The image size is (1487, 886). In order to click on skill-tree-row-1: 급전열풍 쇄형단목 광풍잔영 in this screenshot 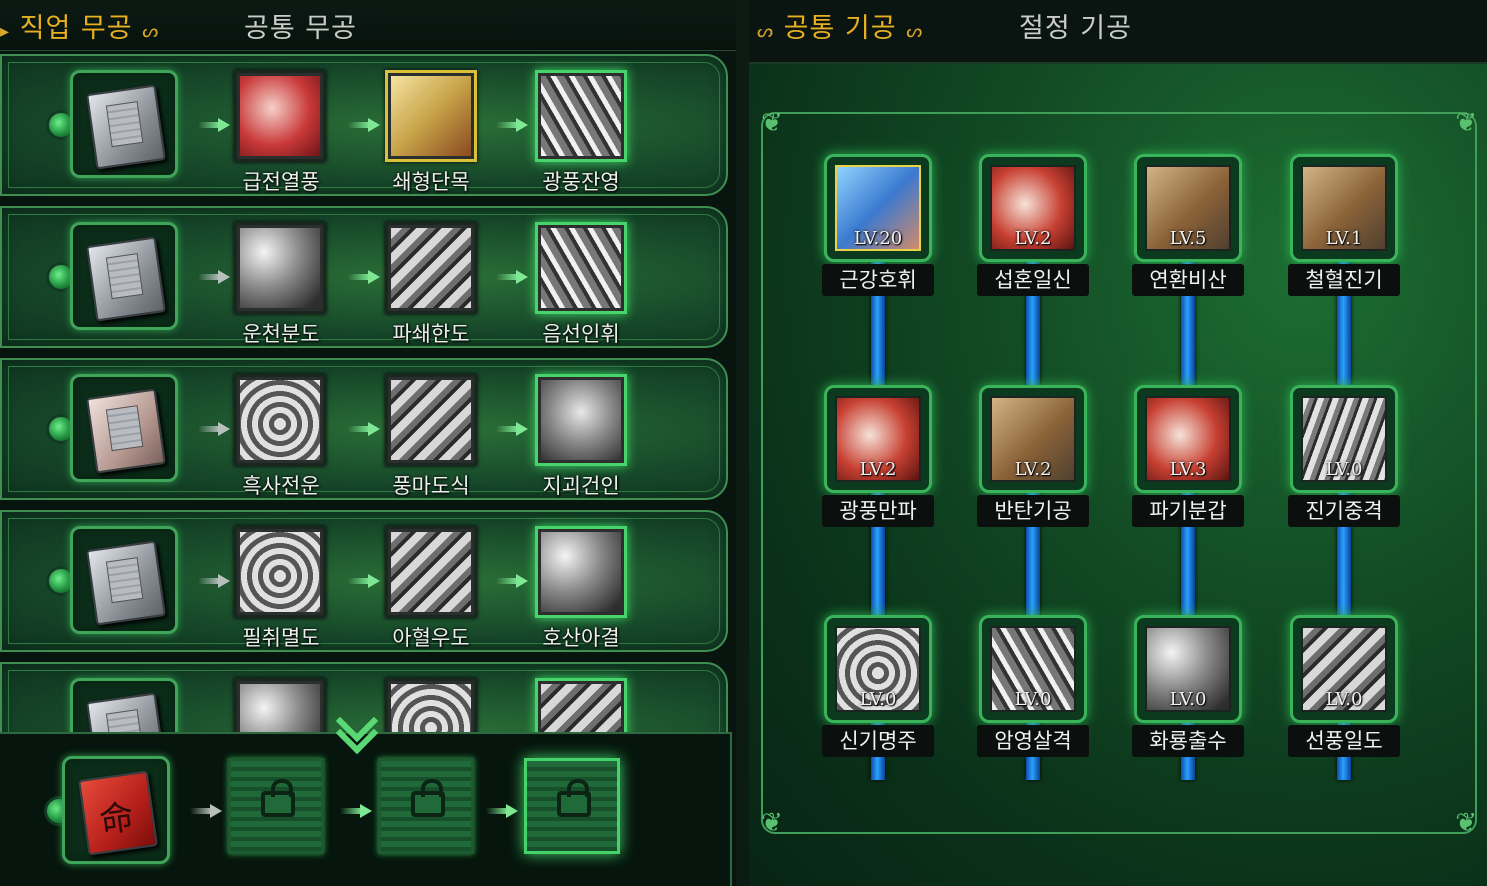, I will do `click(364, 125)`.